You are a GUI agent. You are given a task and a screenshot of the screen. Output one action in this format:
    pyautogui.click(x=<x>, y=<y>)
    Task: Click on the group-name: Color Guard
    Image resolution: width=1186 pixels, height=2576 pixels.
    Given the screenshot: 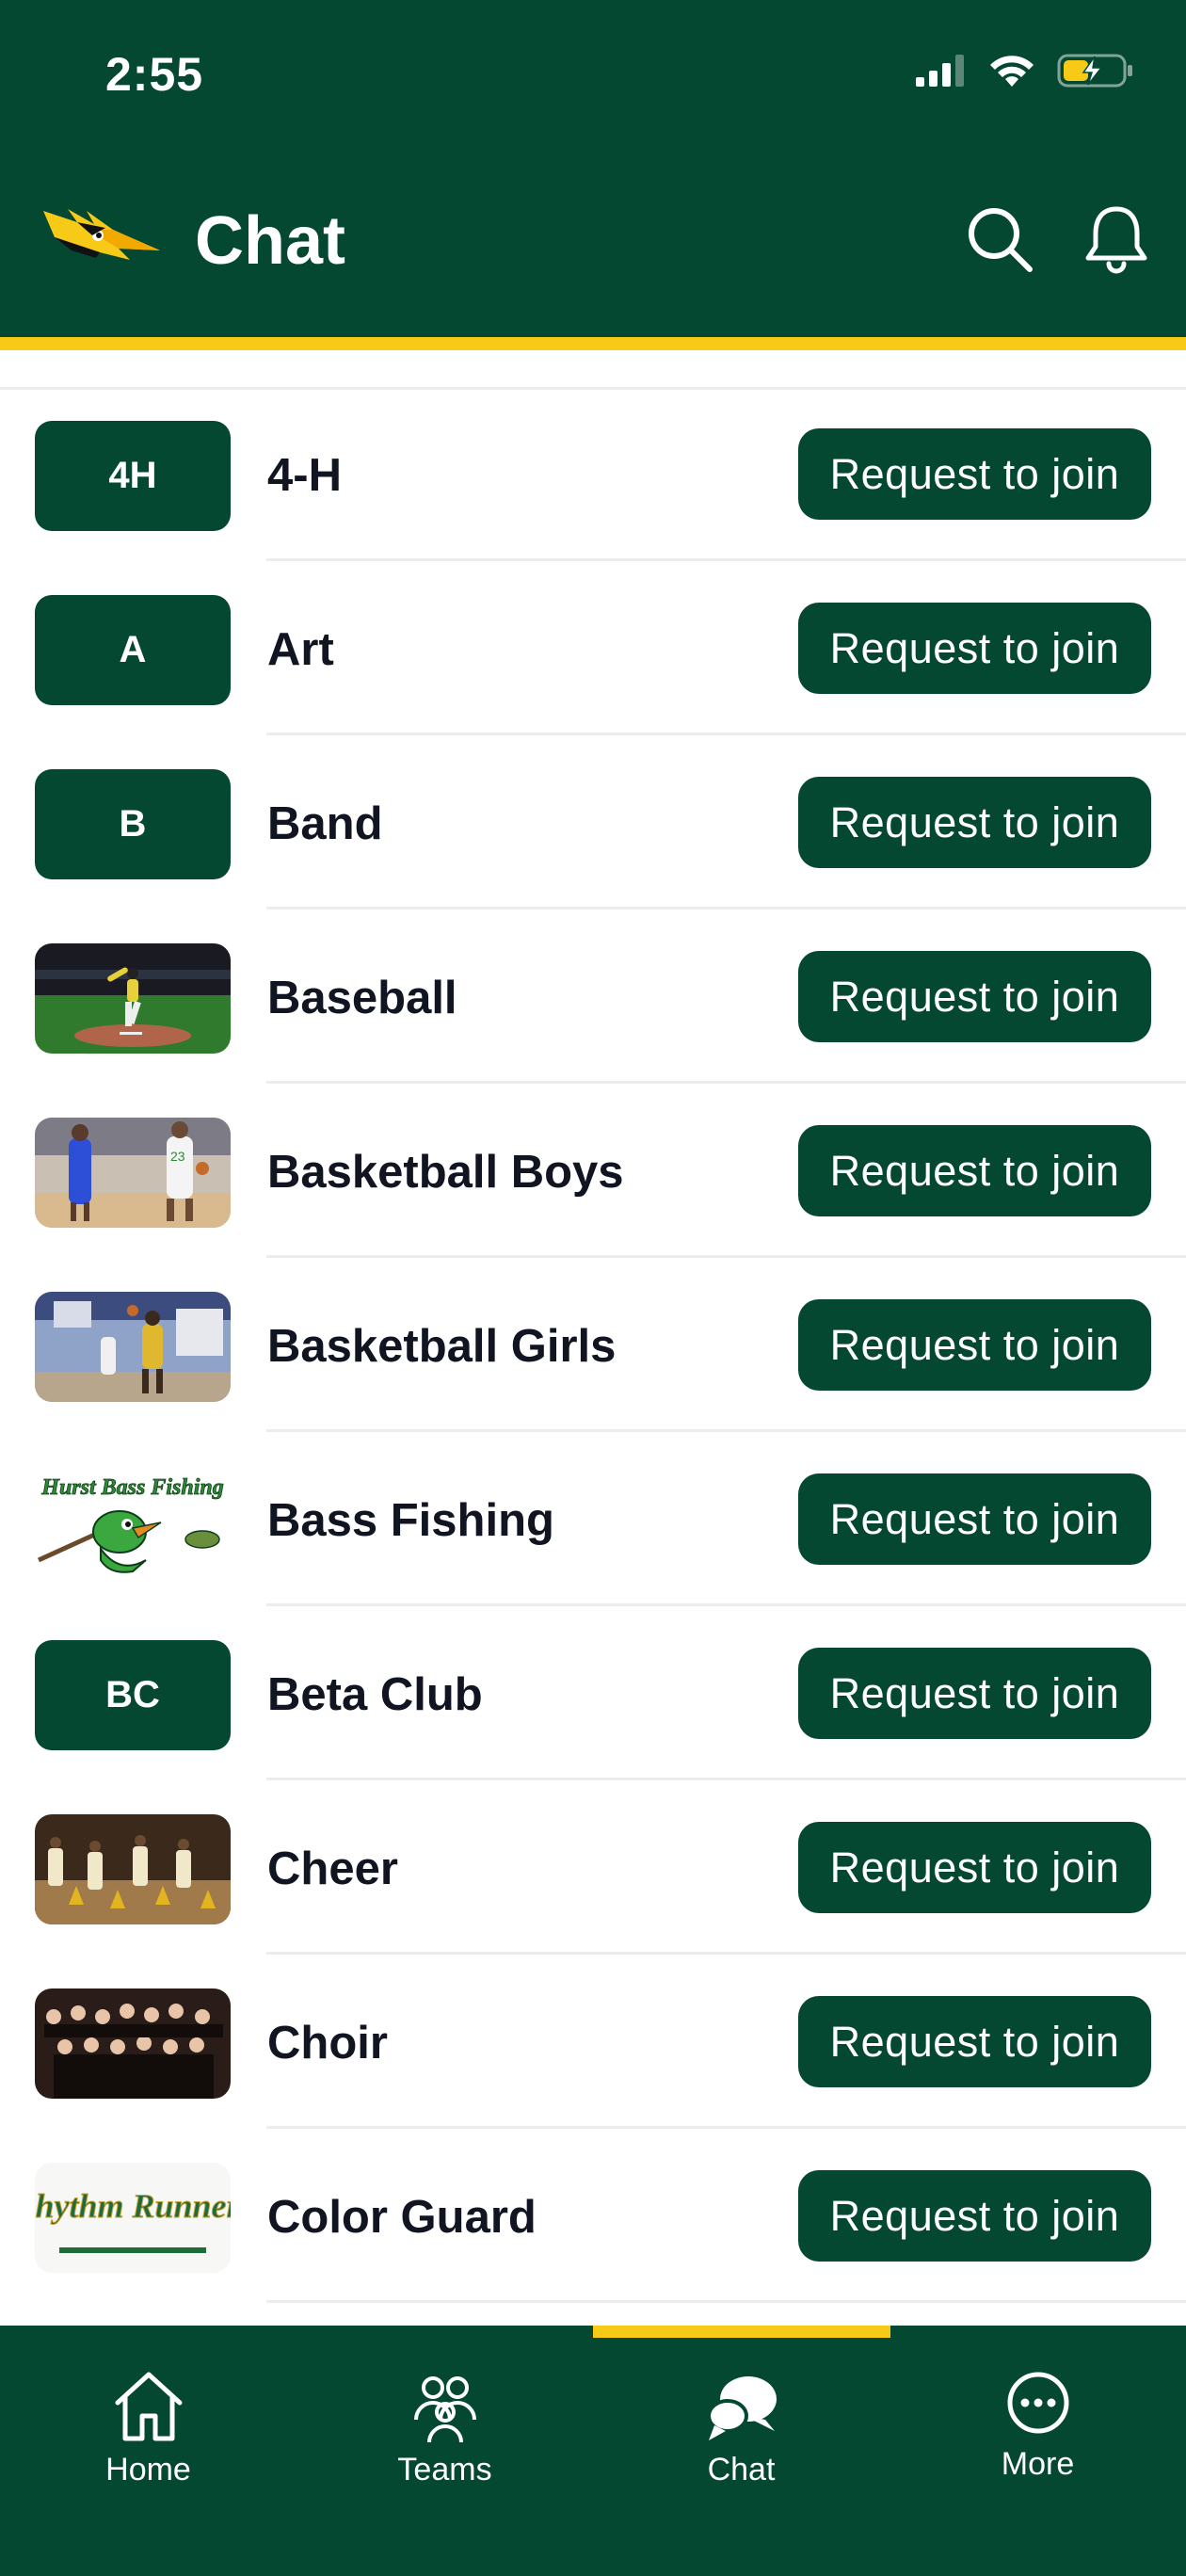 What is the action you would take?
    pyautogui.click(x=402, y=2217)
    